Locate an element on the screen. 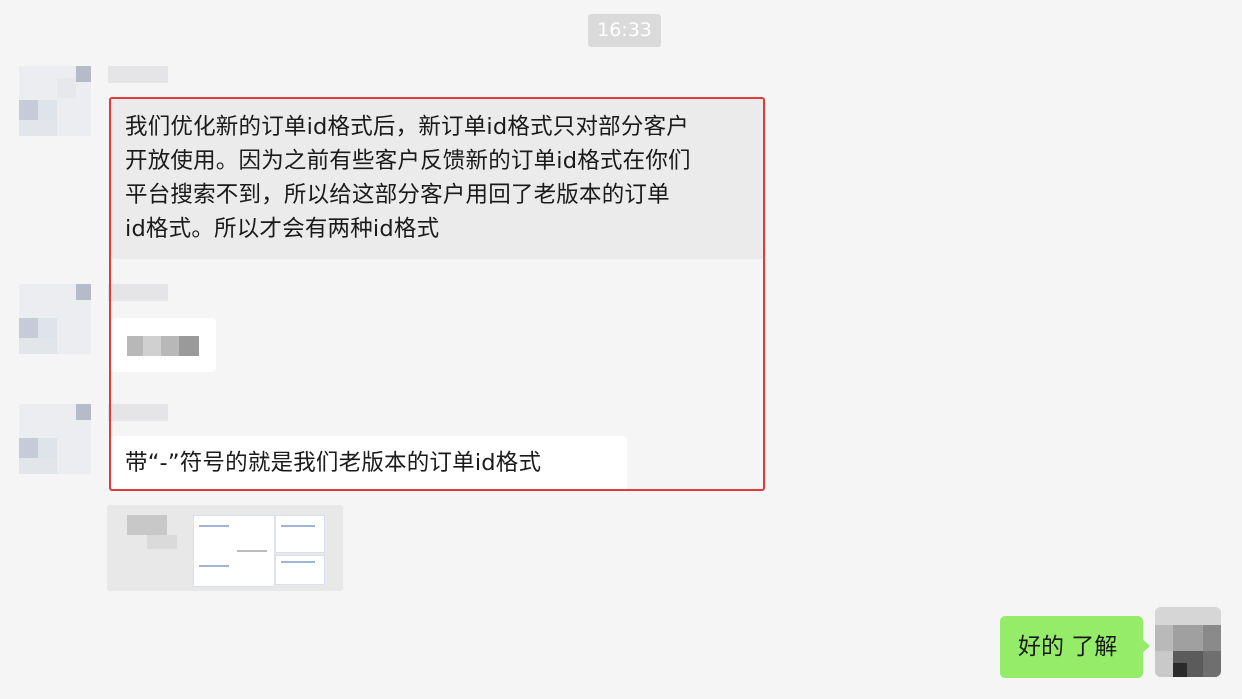  reply-bubble-tail is located at coordinates (1145, 646).